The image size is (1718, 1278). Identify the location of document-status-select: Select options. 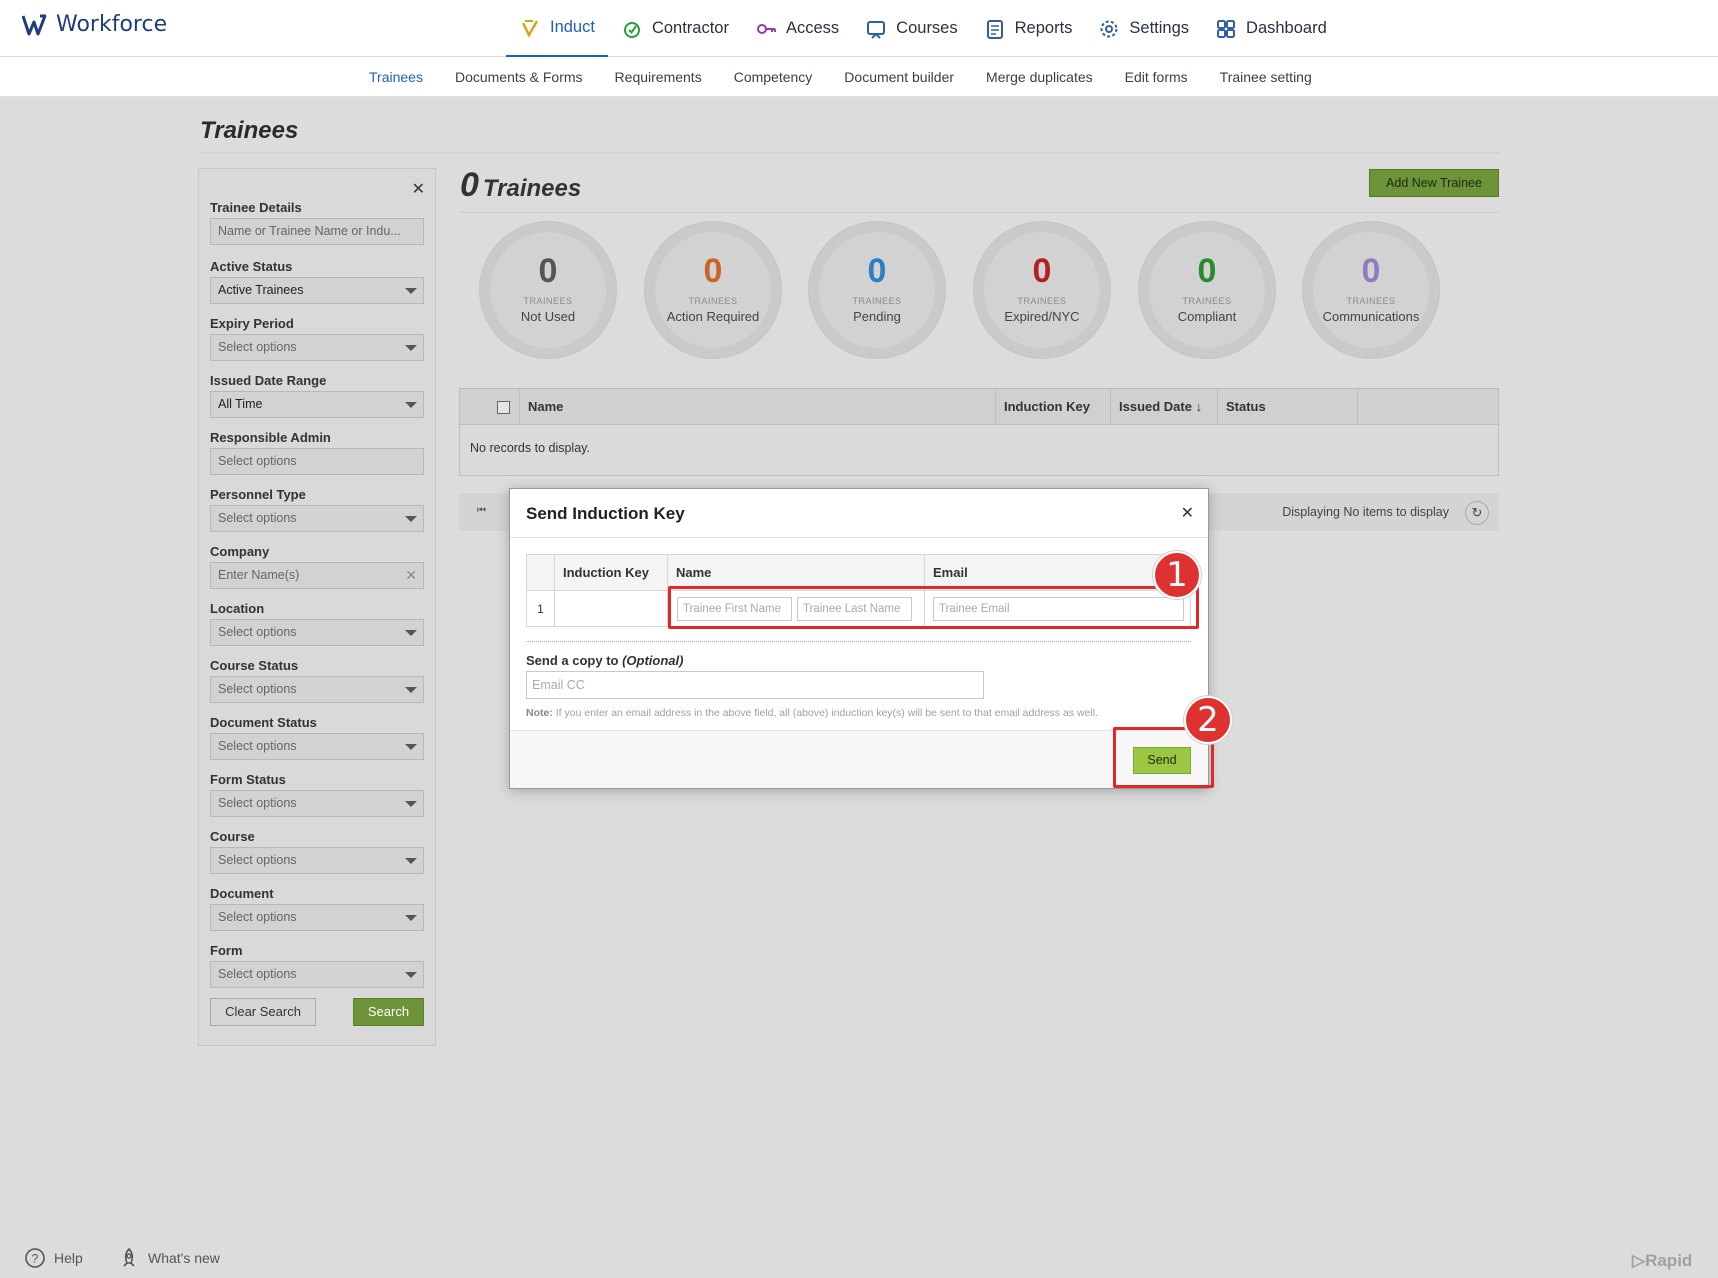
(317, 746).